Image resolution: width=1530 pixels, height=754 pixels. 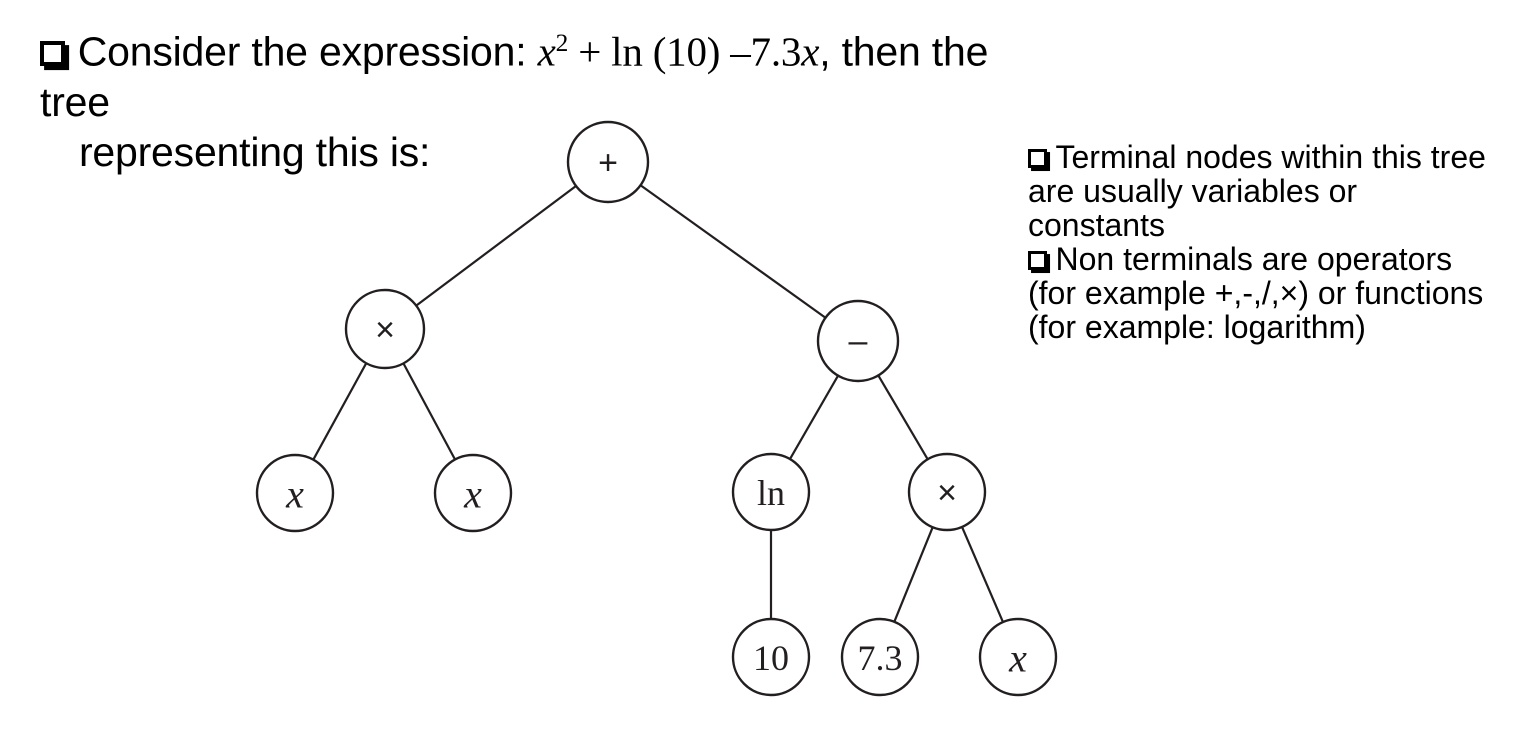 I want to click on tree-node-x-3: x, so click(x=1018, y=657).